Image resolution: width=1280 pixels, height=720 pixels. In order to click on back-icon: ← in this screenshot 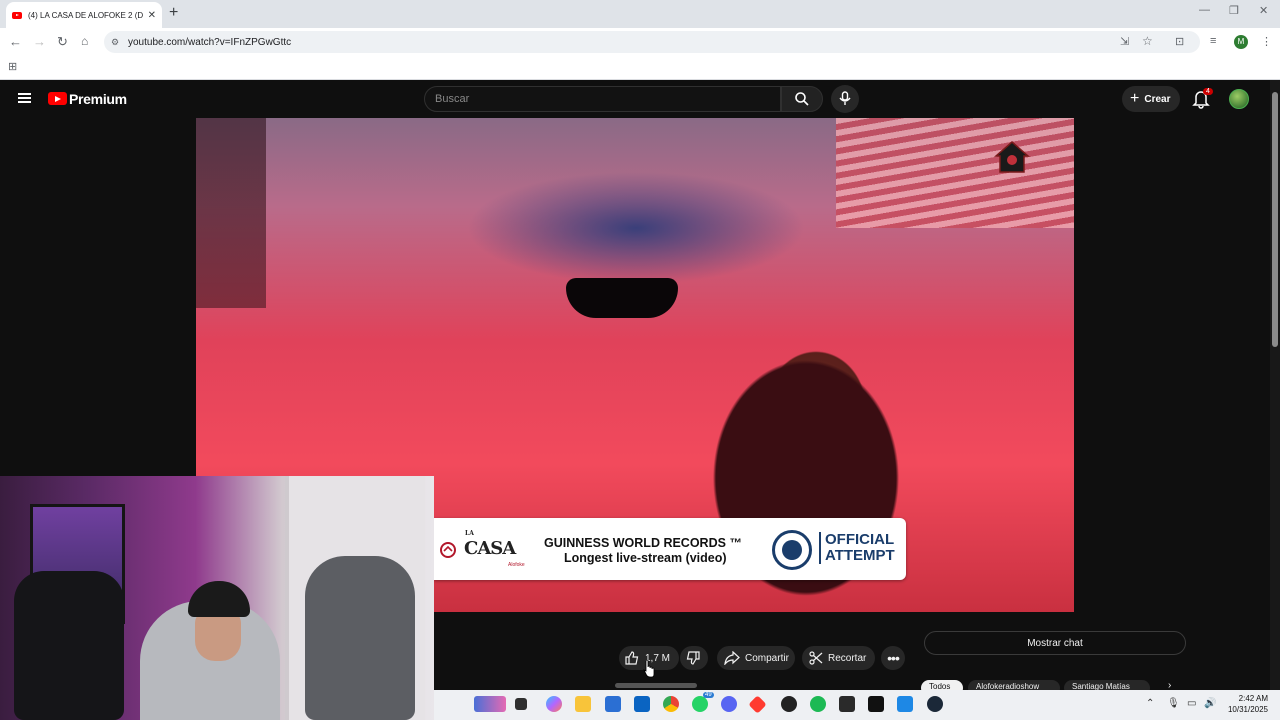, I will do `click(15, 41)`.